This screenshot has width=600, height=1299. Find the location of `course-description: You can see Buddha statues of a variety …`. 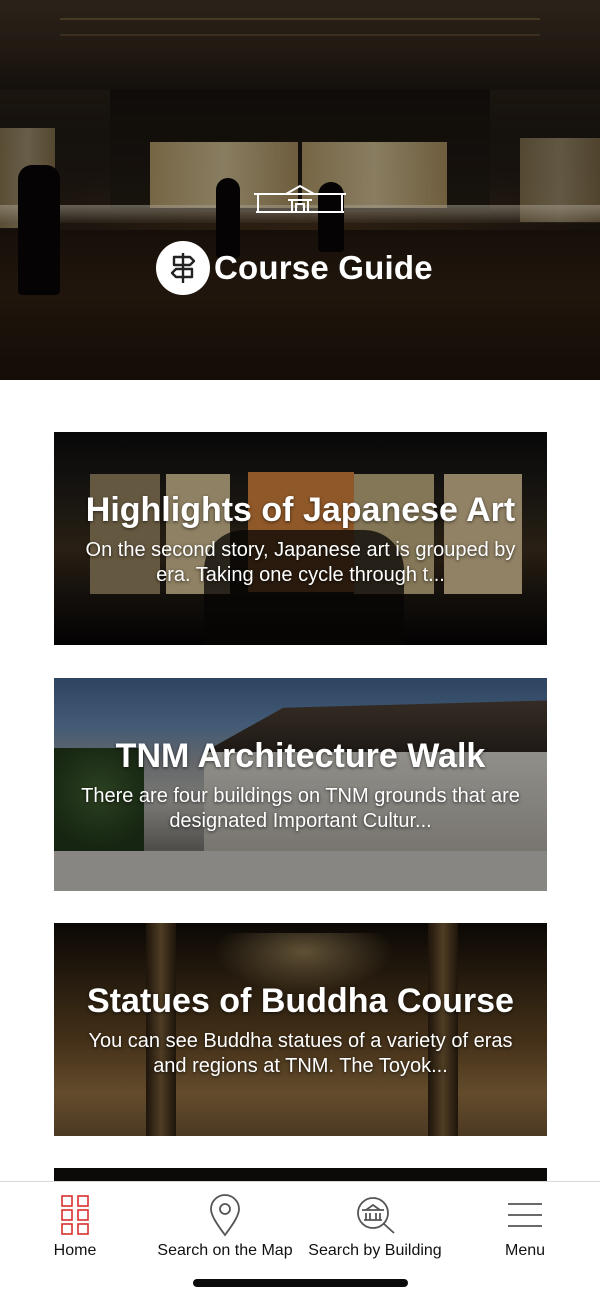

course-description: You can see Buddha statues of a variety … is located at coordinates (300, 1053).